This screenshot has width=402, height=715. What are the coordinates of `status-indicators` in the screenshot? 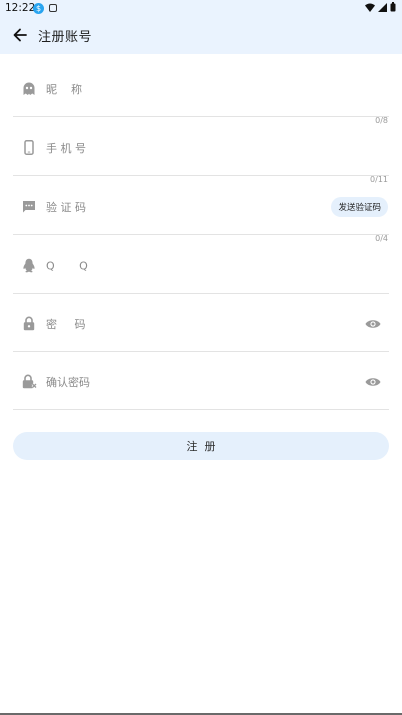 It's located at (380, 7).